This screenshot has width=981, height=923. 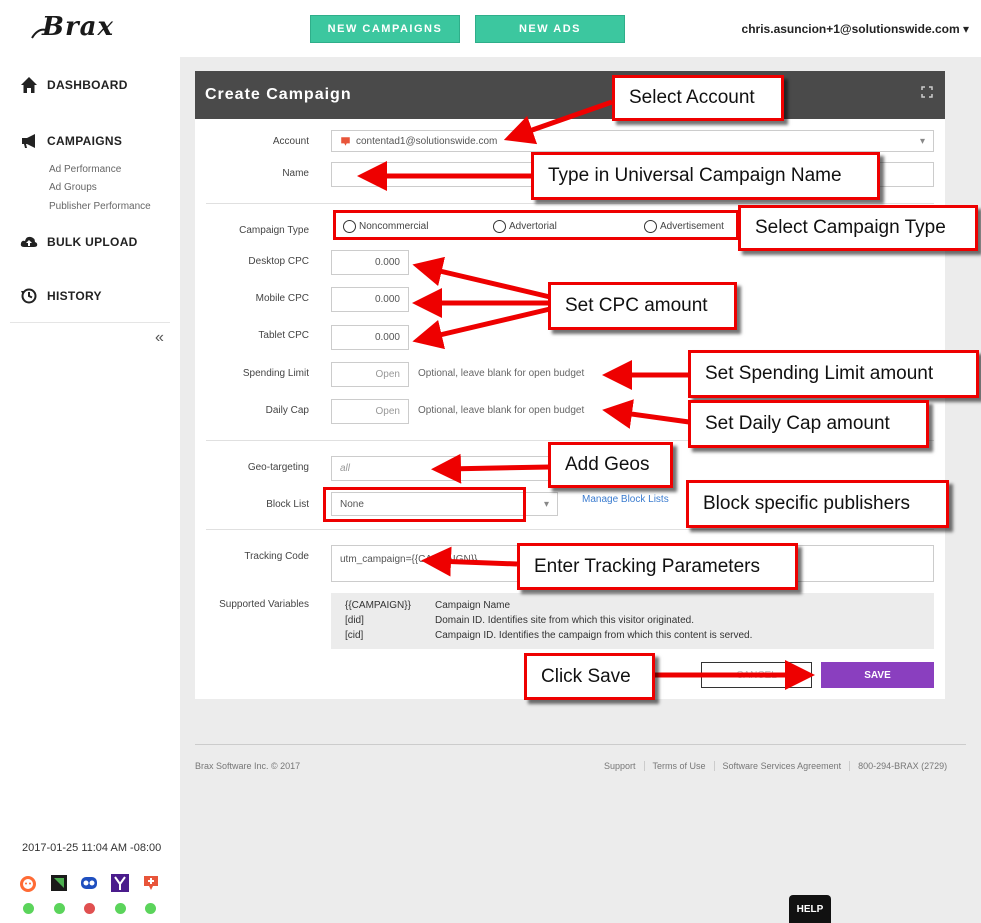 I want to click on sidebar-item-label: DASHBOARD, so click(x=87, y=85).